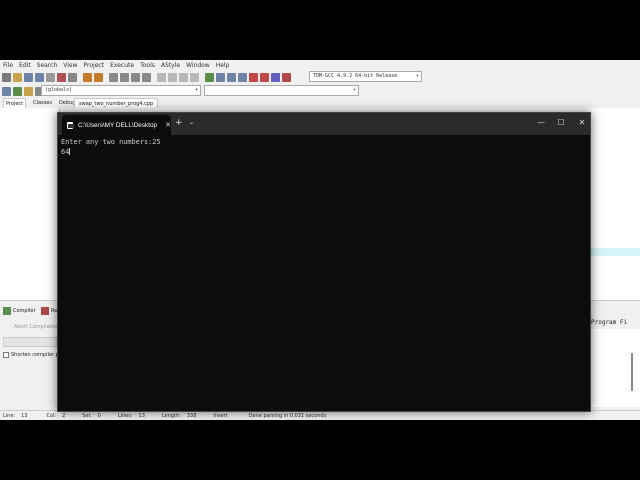  Describe the element at coordinates (45, 311) in the screenshot. I see `resources-icon` at that location.